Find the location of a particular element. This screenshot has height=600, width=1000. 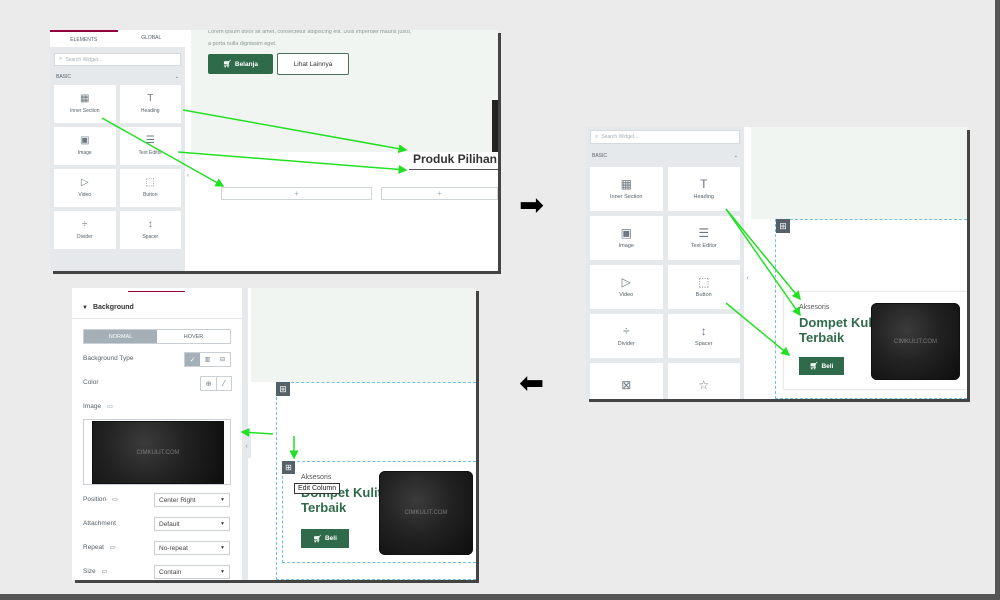

background-section-header: ▼ Background is located at coordinates (108, 307).